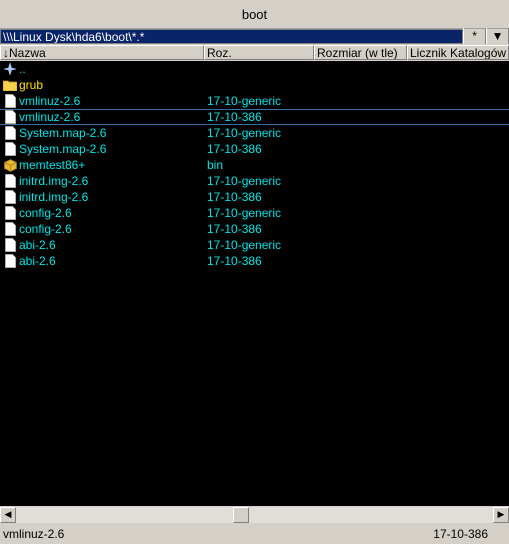  I want to click on file-row: config-2.6 17-10-generic, so click(254, 213).